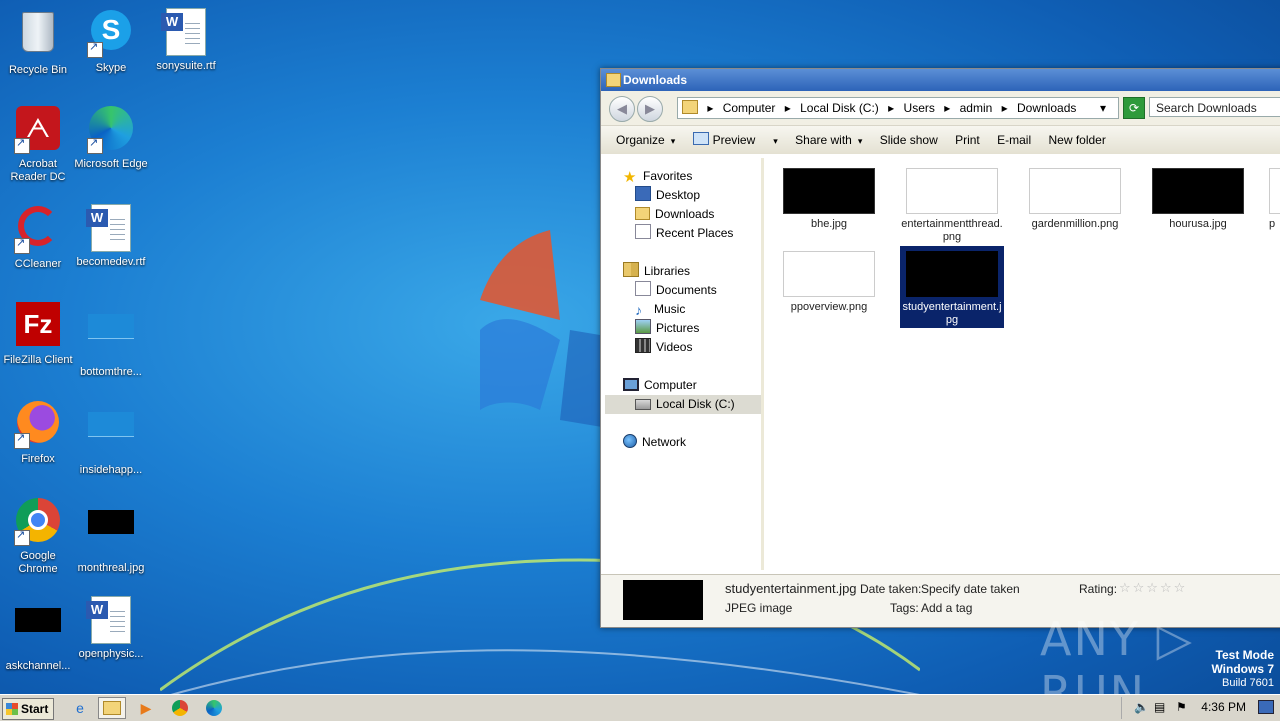 The image size is (1280, 721). What do you see at coordinates (95, 49) in the screenshot?
I see `shortcut-arrow-icon` at bounding box center [95, 49].